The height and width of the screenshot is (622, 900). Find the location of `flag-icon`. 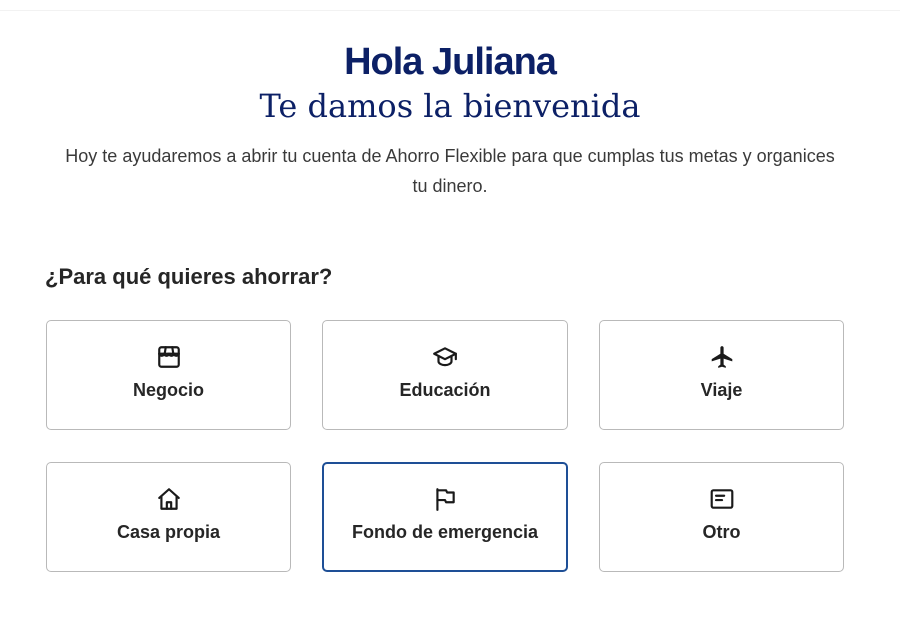

flag-icon is located at coordinates (445, 499).